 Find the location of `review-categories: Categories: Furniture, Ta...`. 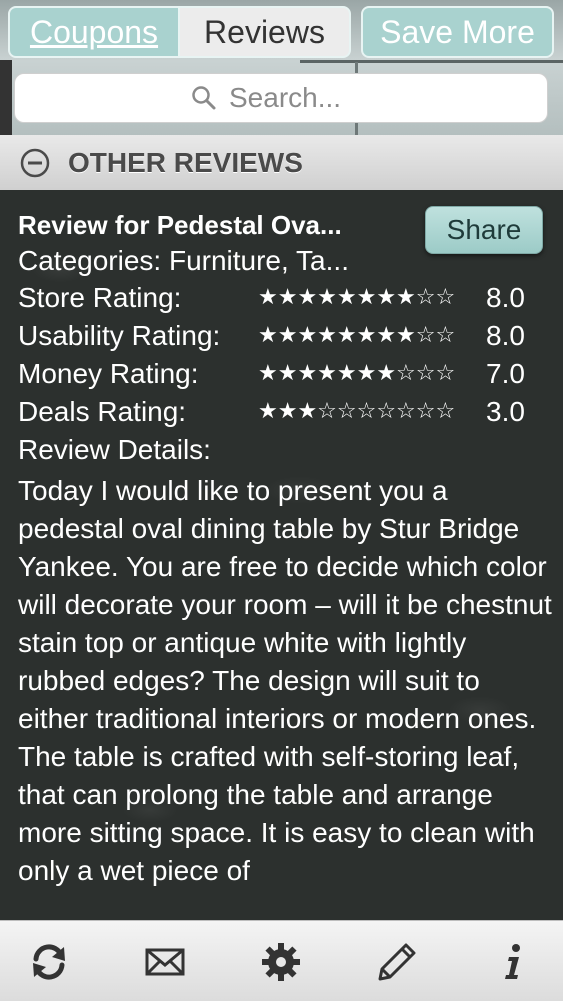

review-categories: Categories: Furniture, Ta... is located at coordinates (183, 260).